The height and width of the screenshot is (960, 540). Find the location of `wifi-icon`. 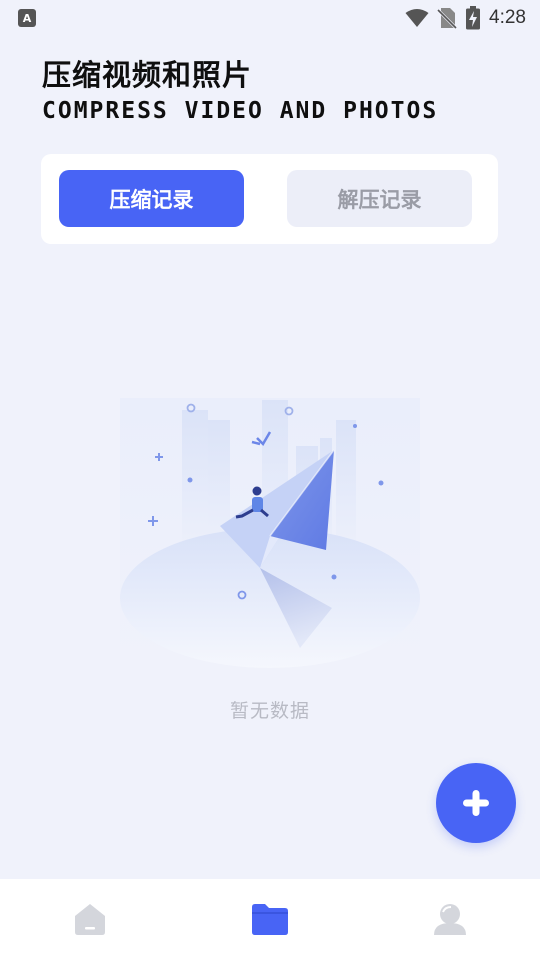

wifi-icon is located at coordinates (417, 18).